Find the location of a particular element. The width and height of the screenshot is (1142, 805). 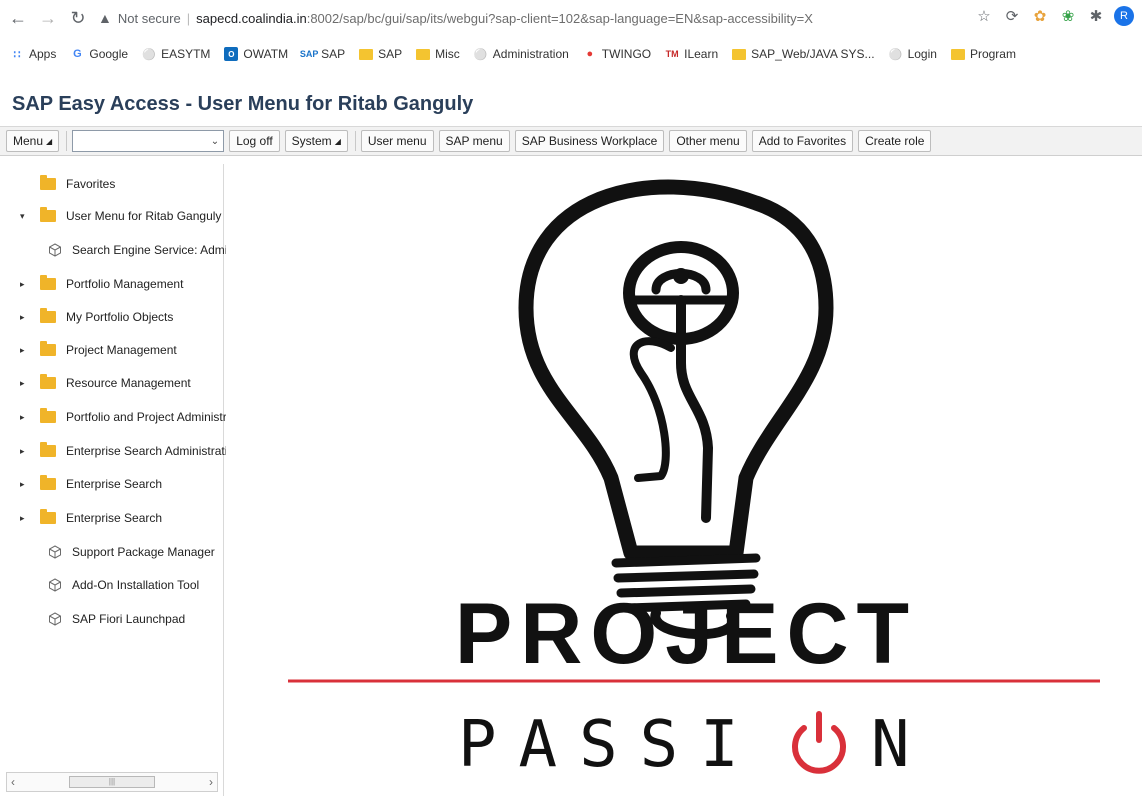

google-icon: G is located at coordinates (77, 54).